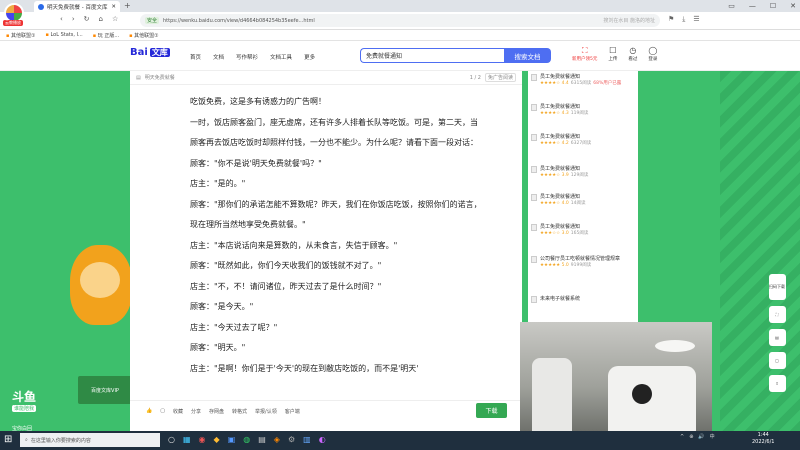  I want to click on menu-icon: ☰, so click(696, 19).